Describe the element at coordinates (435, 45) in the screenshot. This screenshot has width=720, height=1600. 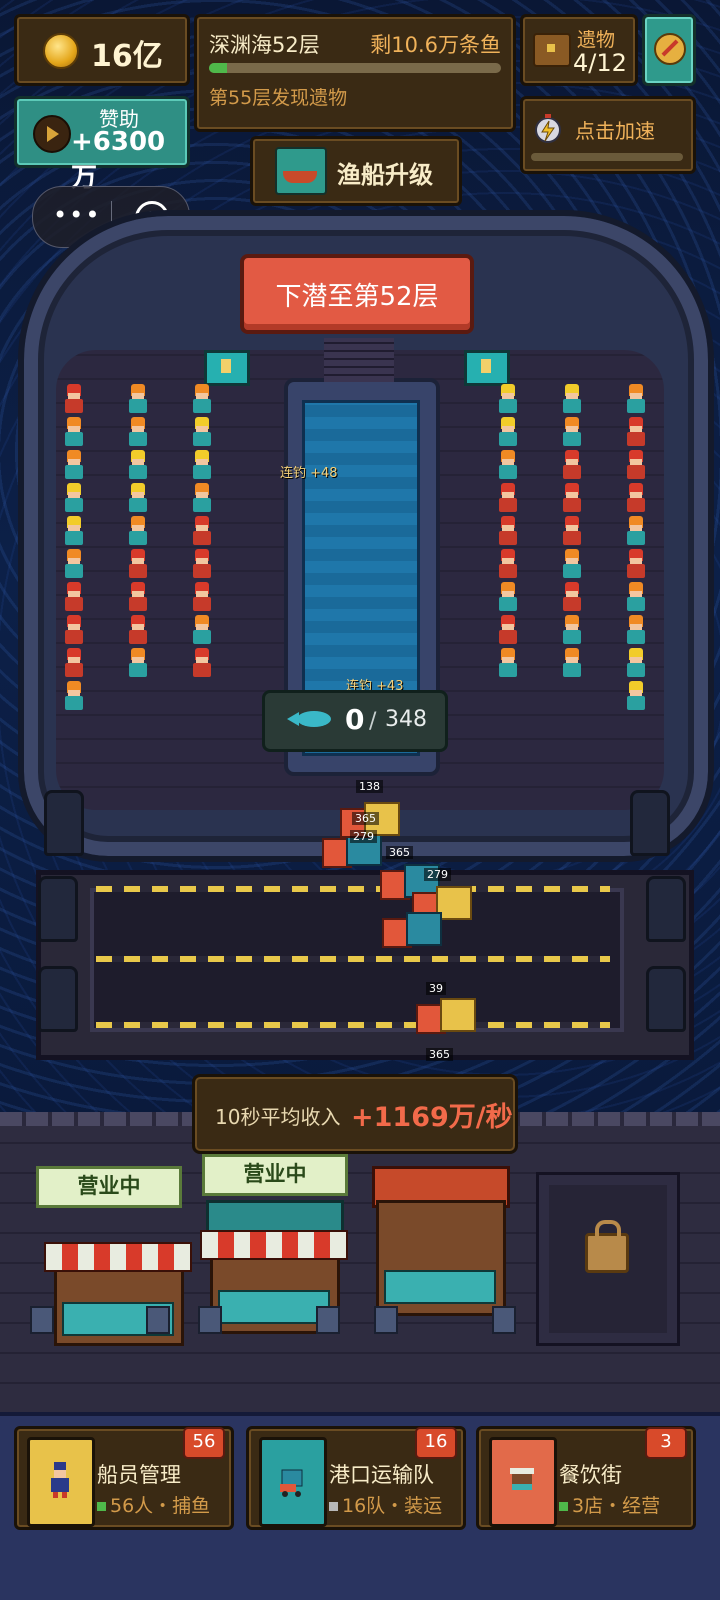
I see `layer-remaining: 剩10.6万条鱼` at that location.